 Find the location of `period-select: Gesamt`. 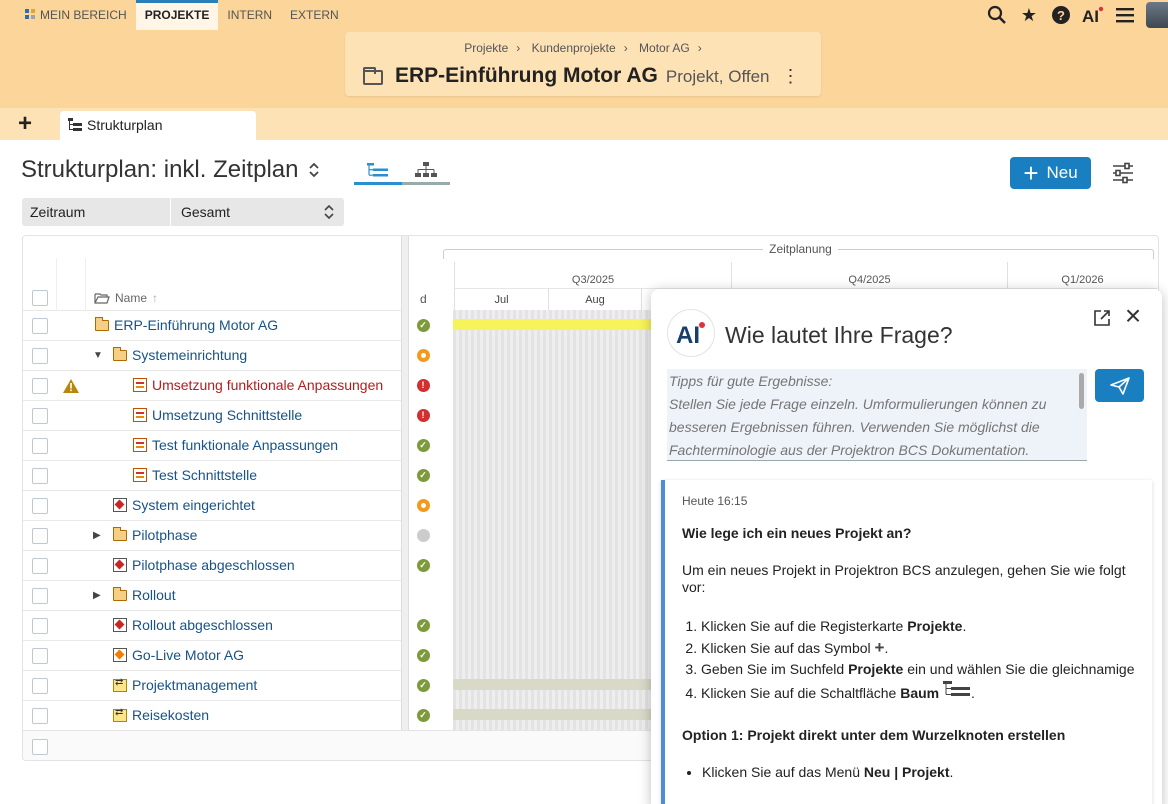

period-select: Gesamt is located at coordinates (257, 212).